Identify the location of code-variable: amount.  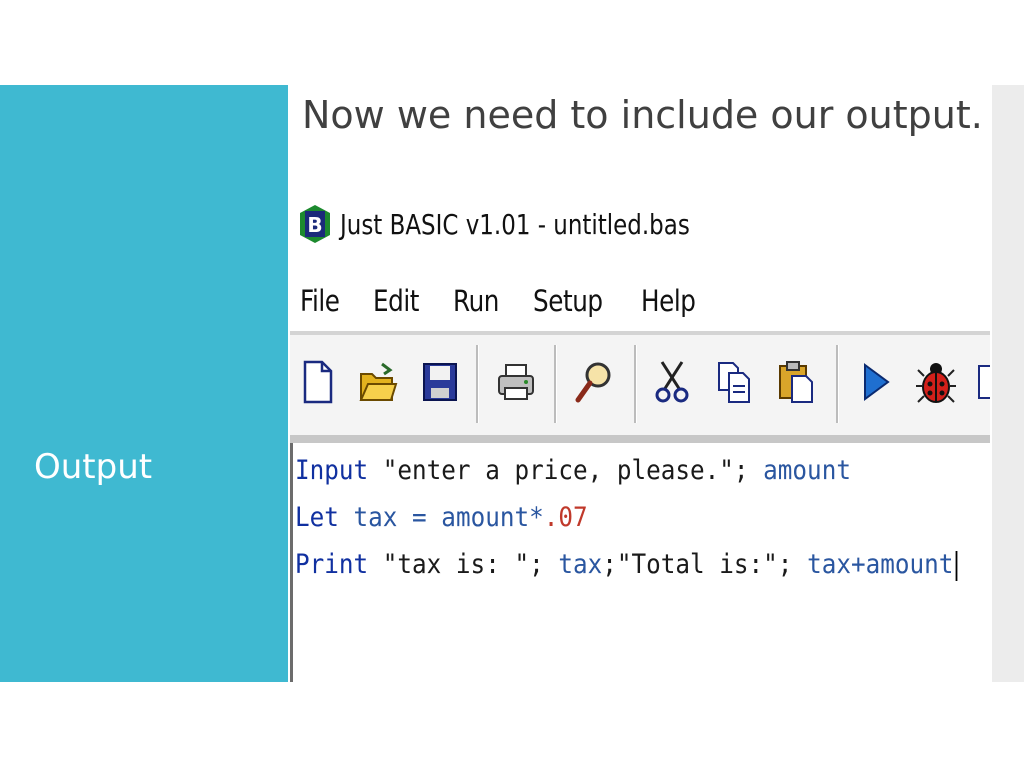
(807, 470).